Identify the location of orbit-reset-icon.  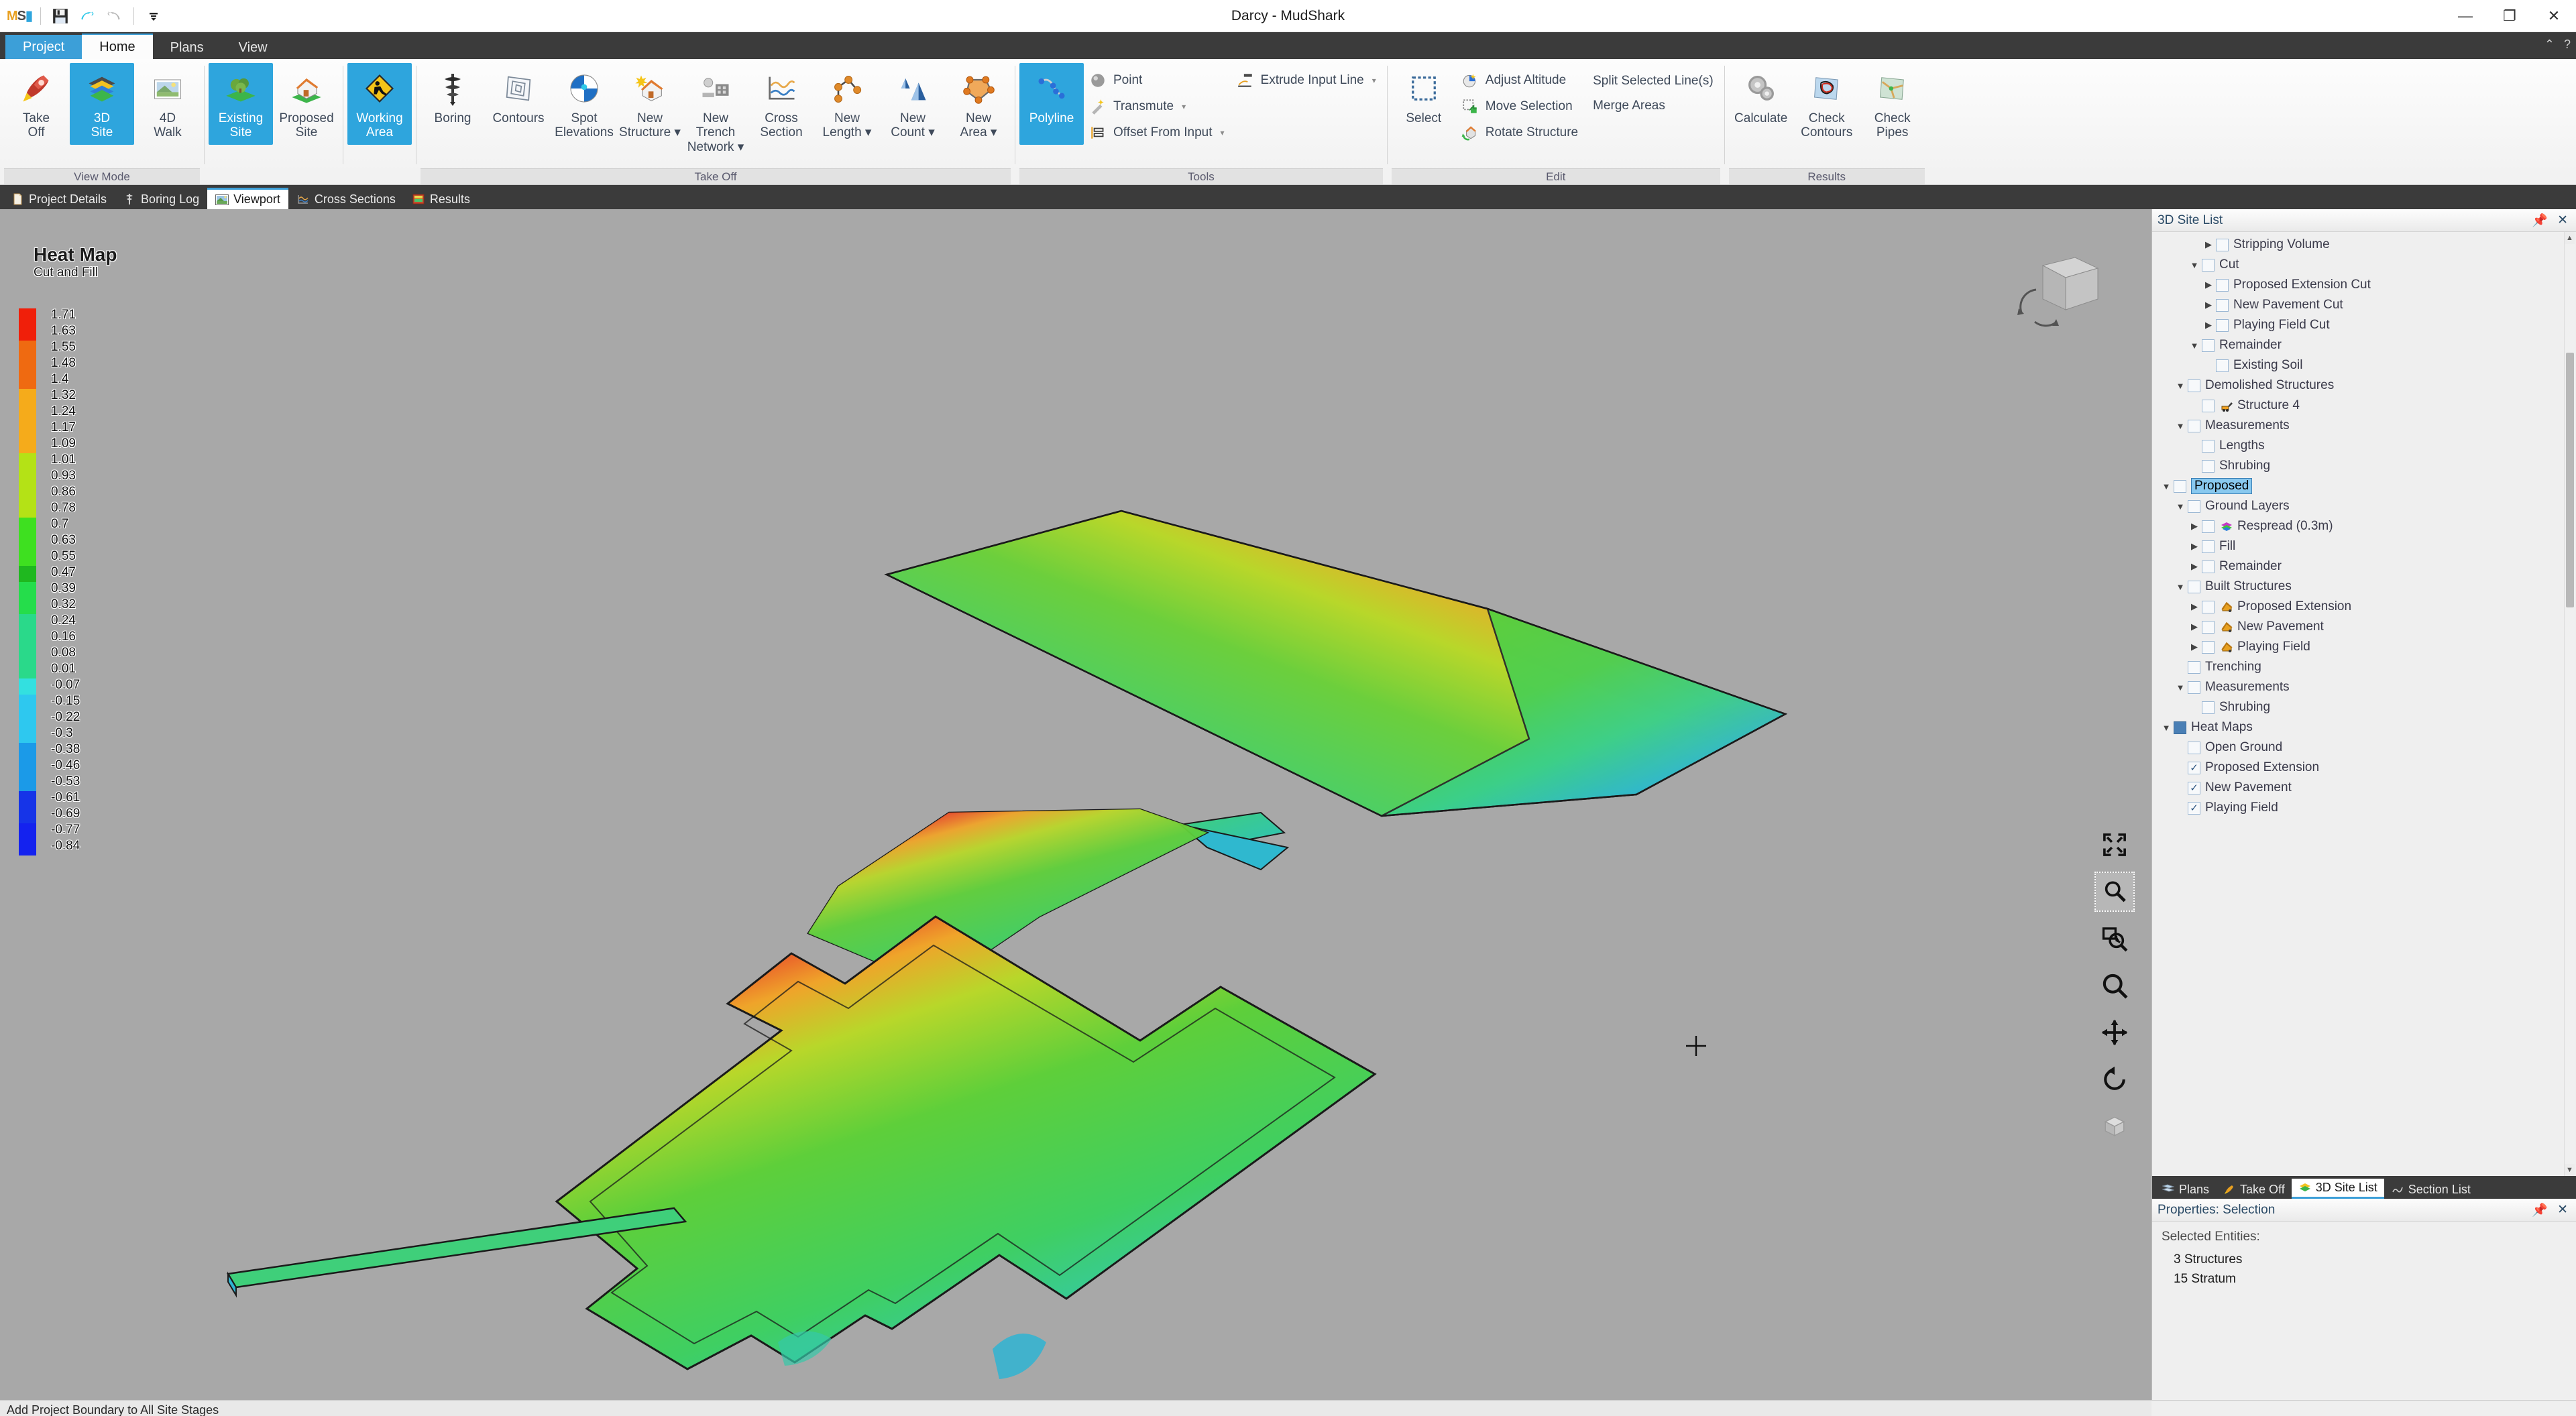
(2114, 1079).